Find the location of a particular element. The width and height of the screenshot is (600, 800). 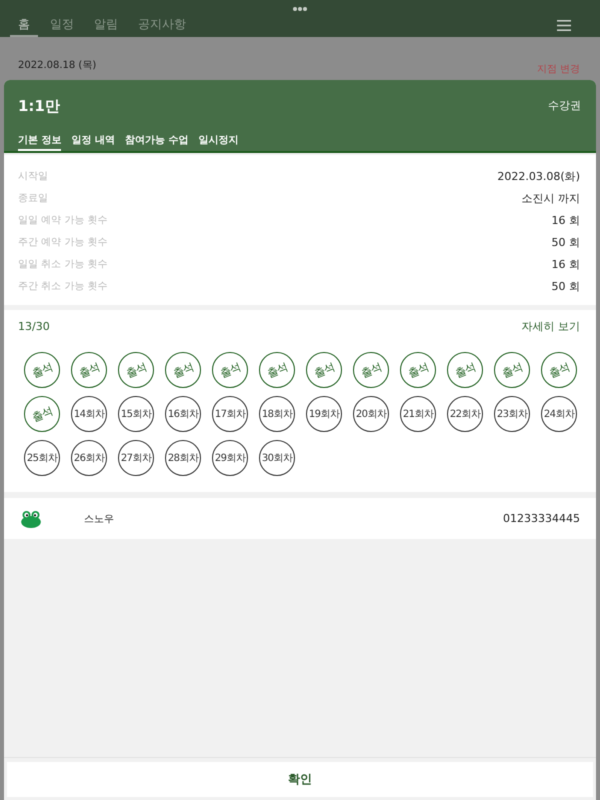

menu-icon is located at coordinates (564, 25).